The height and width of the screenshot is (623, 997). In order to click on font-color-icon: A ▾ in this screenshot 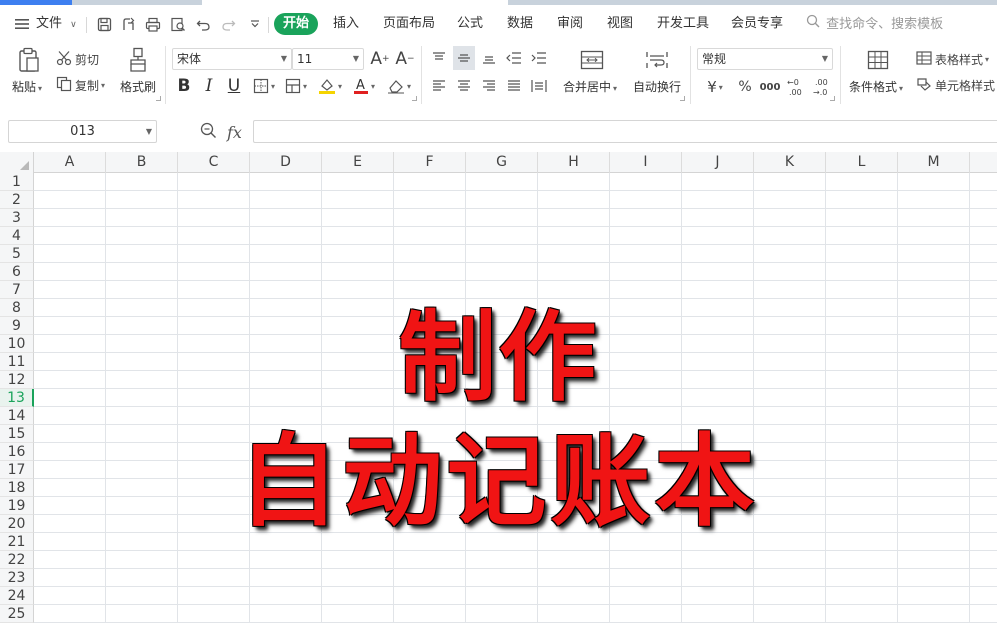, I will do `click(364, 86)`.